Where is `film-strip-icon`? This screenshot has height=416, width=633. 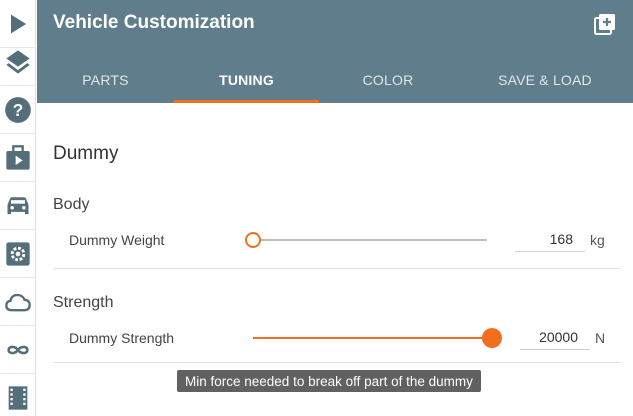 film-strip-icon is located at coordinates (18, 398).